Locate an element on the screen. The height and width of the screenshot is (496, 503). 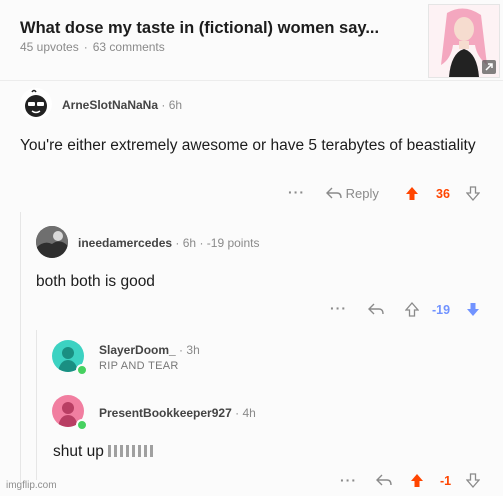
user-flair: RIP AND TEAR is located at coordinates (139, 366).